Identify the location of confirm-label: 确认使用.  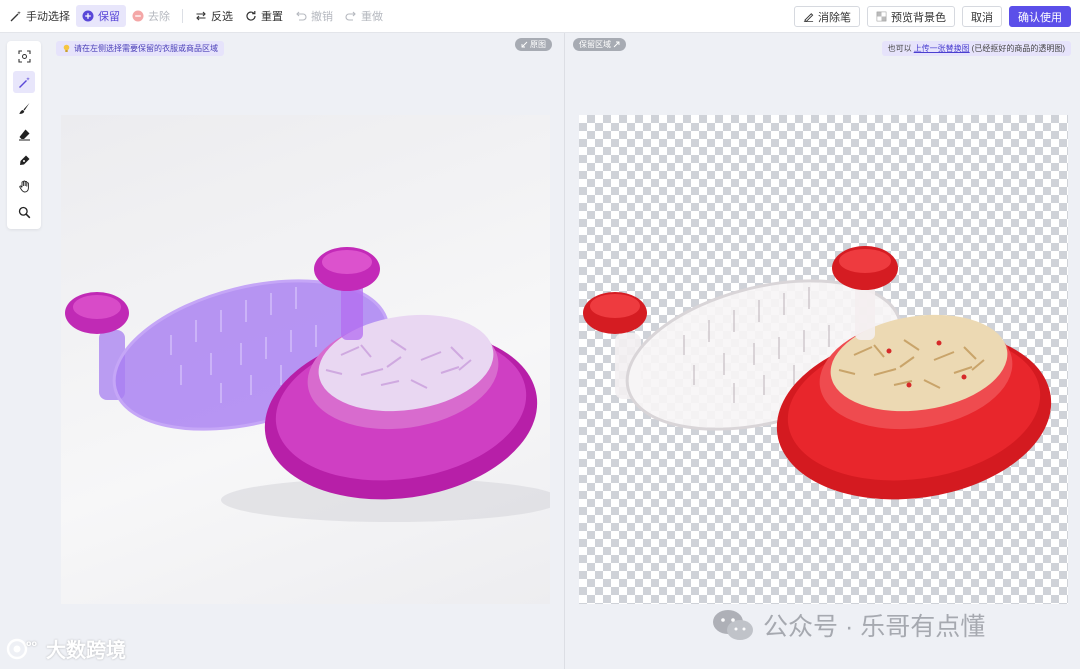
(1040, 17).